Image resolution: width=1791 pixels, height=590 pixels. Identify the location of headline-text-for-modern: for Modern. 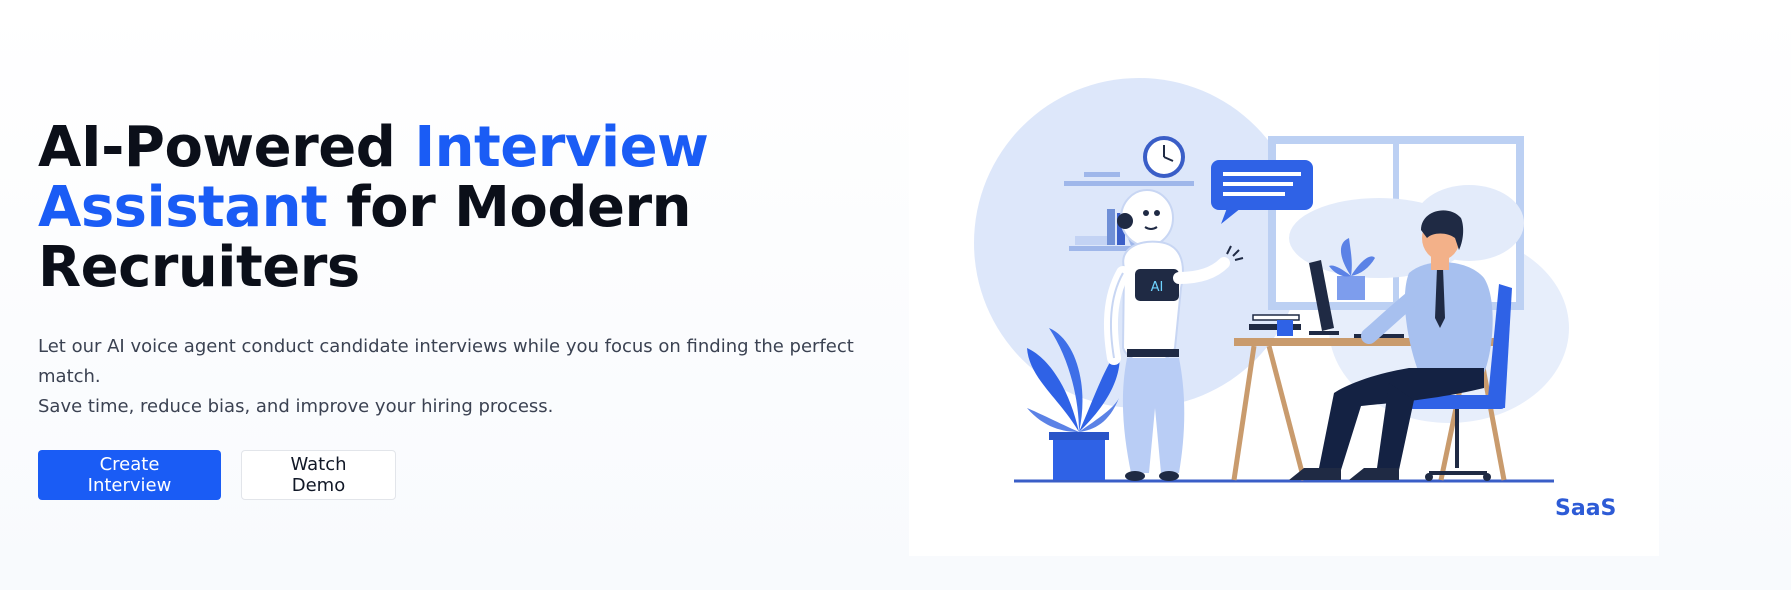
(509, 207).